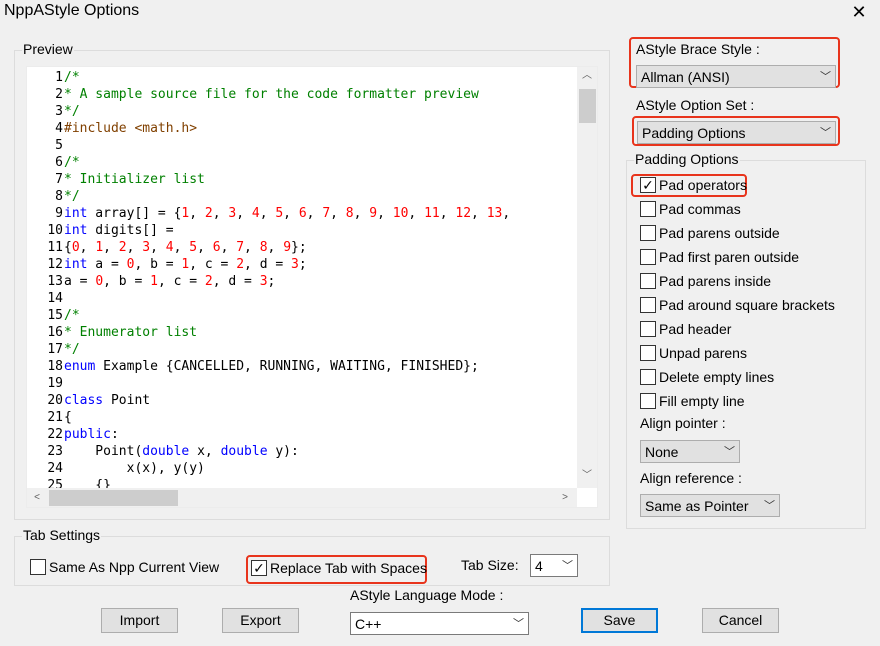 This screenshot has height=646, width=880. What do you see at coordinates (53, 196) in the screenshot?
I see `code-line: 8*/` at bounding box center [53, 196].